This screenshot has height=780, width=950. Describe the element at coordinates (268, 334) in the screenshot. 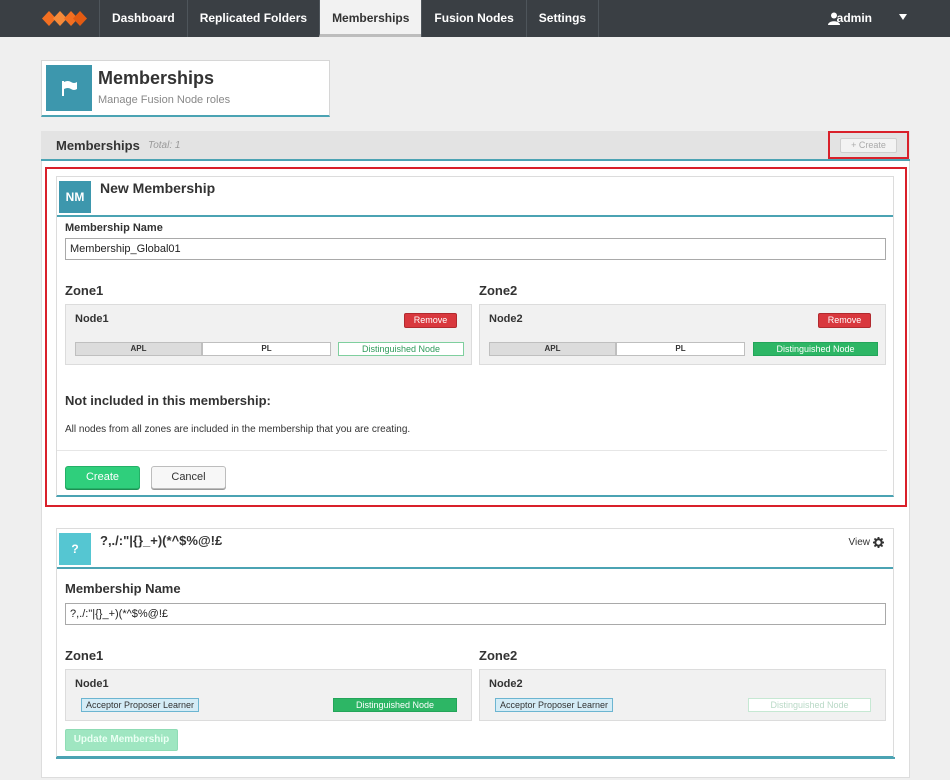

I see `zone1-node-box: Node1 Remove APL PL Distinguished Node` at that location.